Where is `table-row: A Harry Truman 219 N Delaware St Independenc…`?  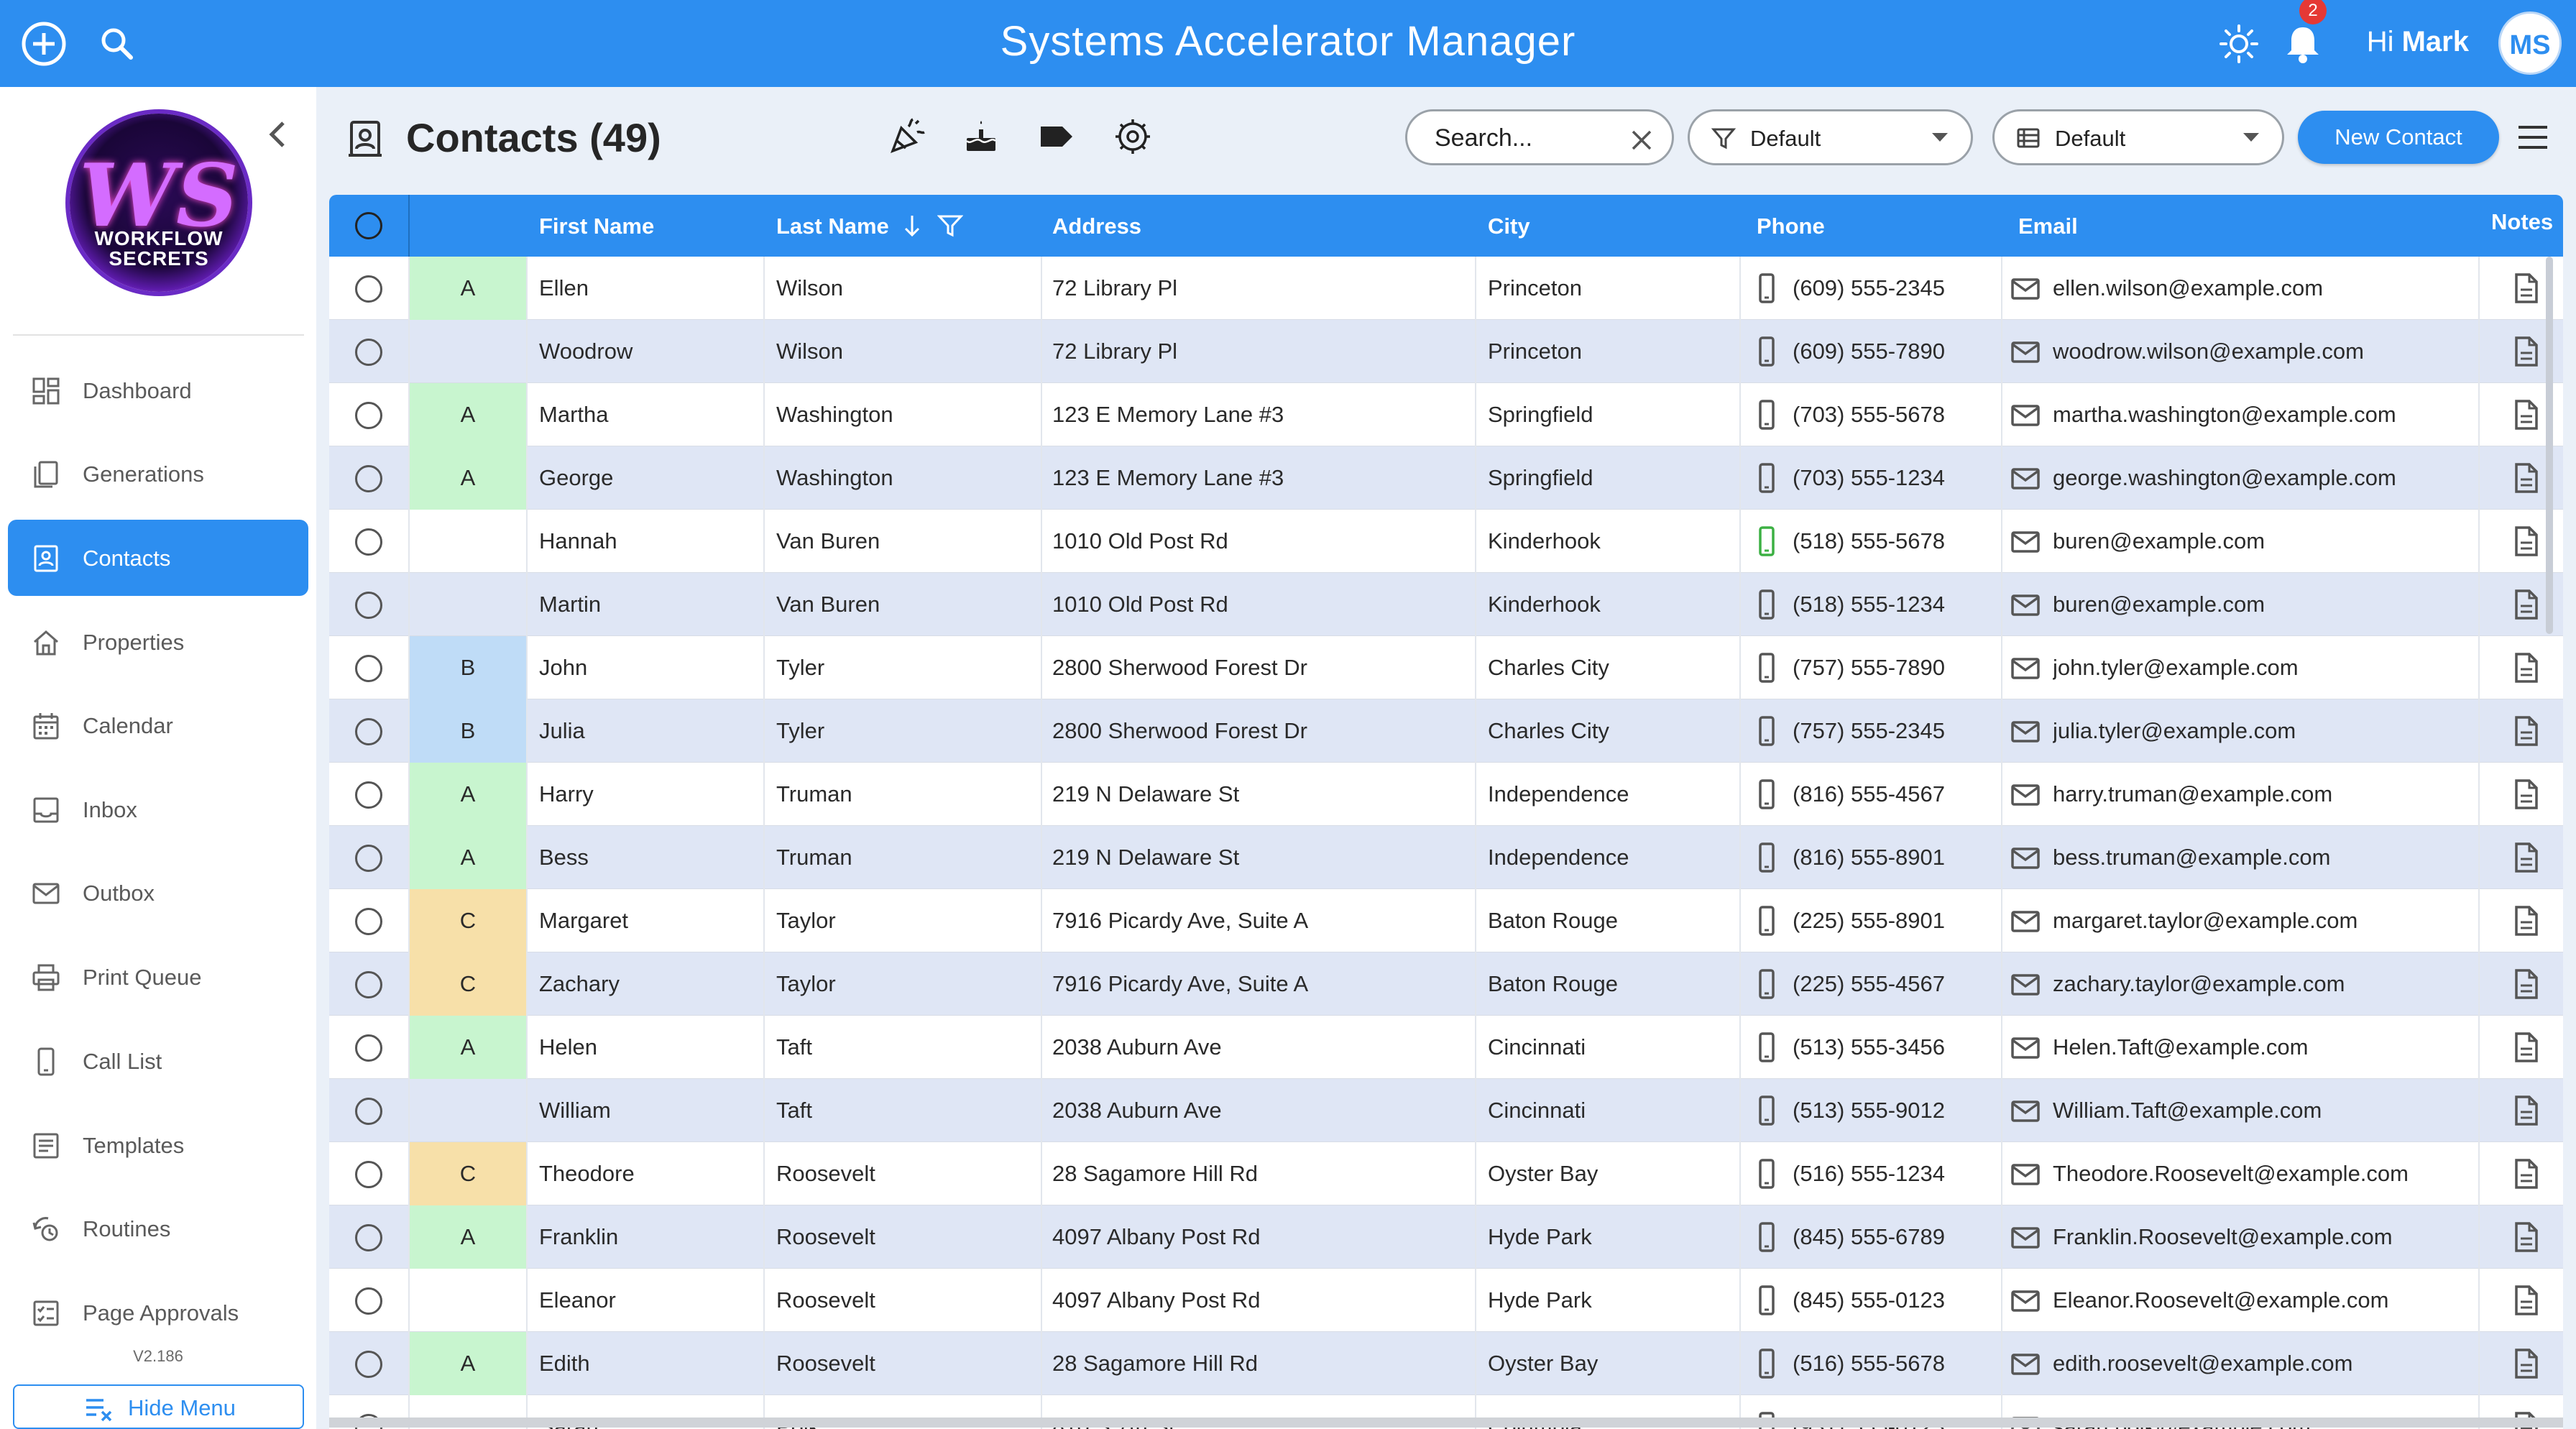
table-row: A Harry Truman 219 N Delaware St Independenc… is located at coordinates (1446, 794).